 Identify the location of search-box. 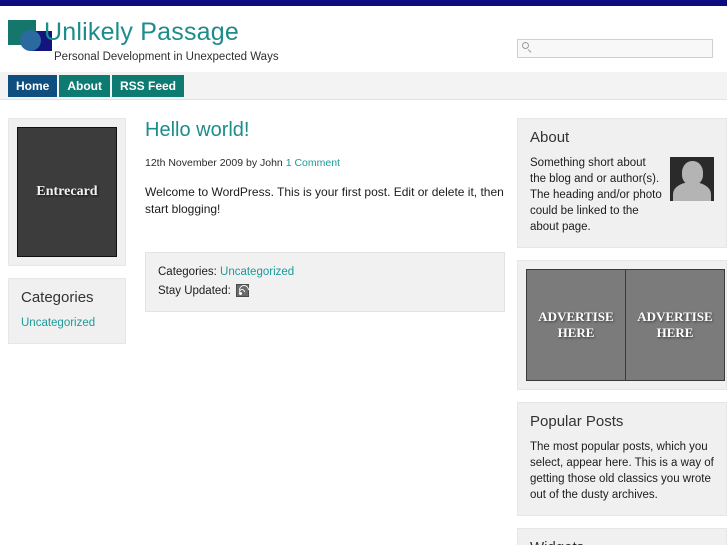
(615, 48).